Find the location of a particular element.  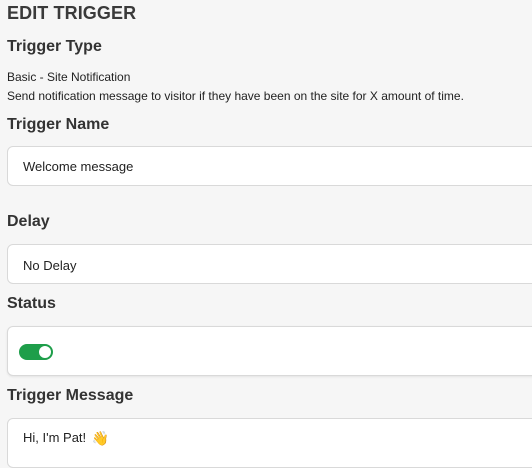

trigger-type-label: Trigger Type is located at coordinates (54, 46).